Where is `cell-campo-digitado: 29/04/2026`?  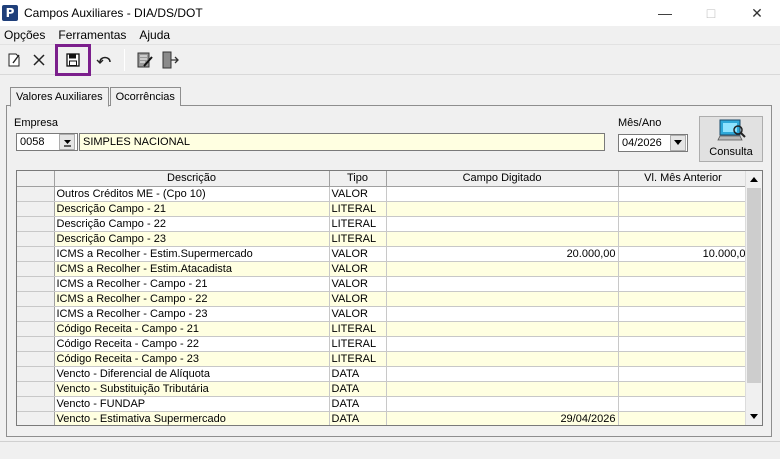 cell-campo-digitado: 29/04/2026 is located at coordinates (502, 418).